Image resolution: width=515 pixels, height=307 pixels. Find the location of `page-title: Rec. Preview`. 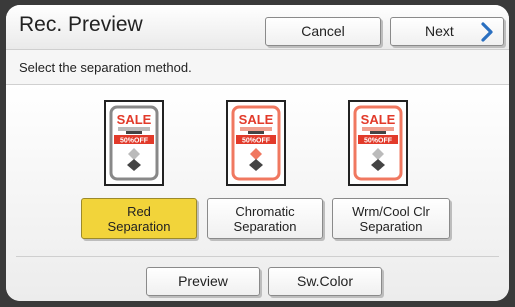

page-title: Rec. Preview is located at coordinates (81, 24).